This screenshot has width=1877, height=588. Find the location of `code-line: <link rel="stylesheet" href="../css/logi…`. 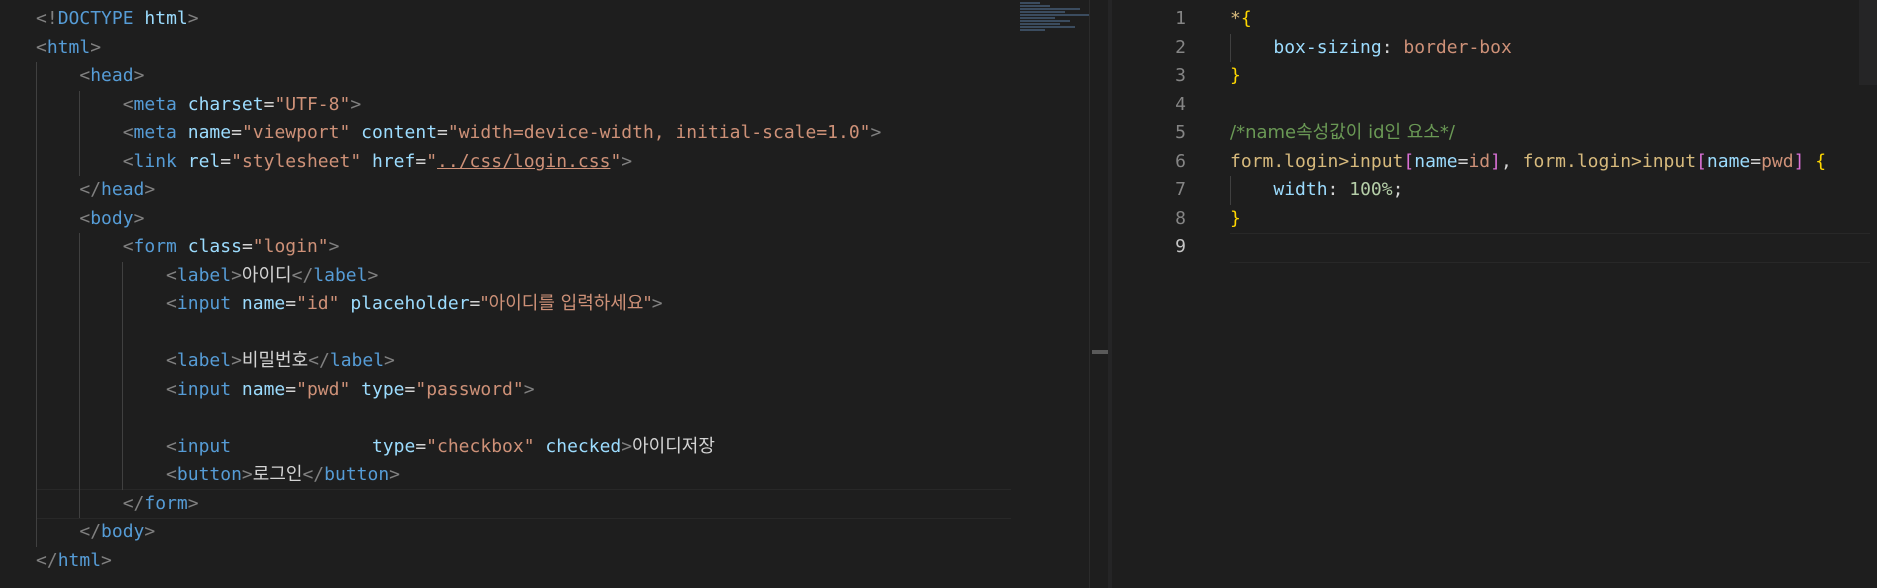

code-line: <link rel="stylesheet" href="../css/logi… is located at coordinates (526, 161).